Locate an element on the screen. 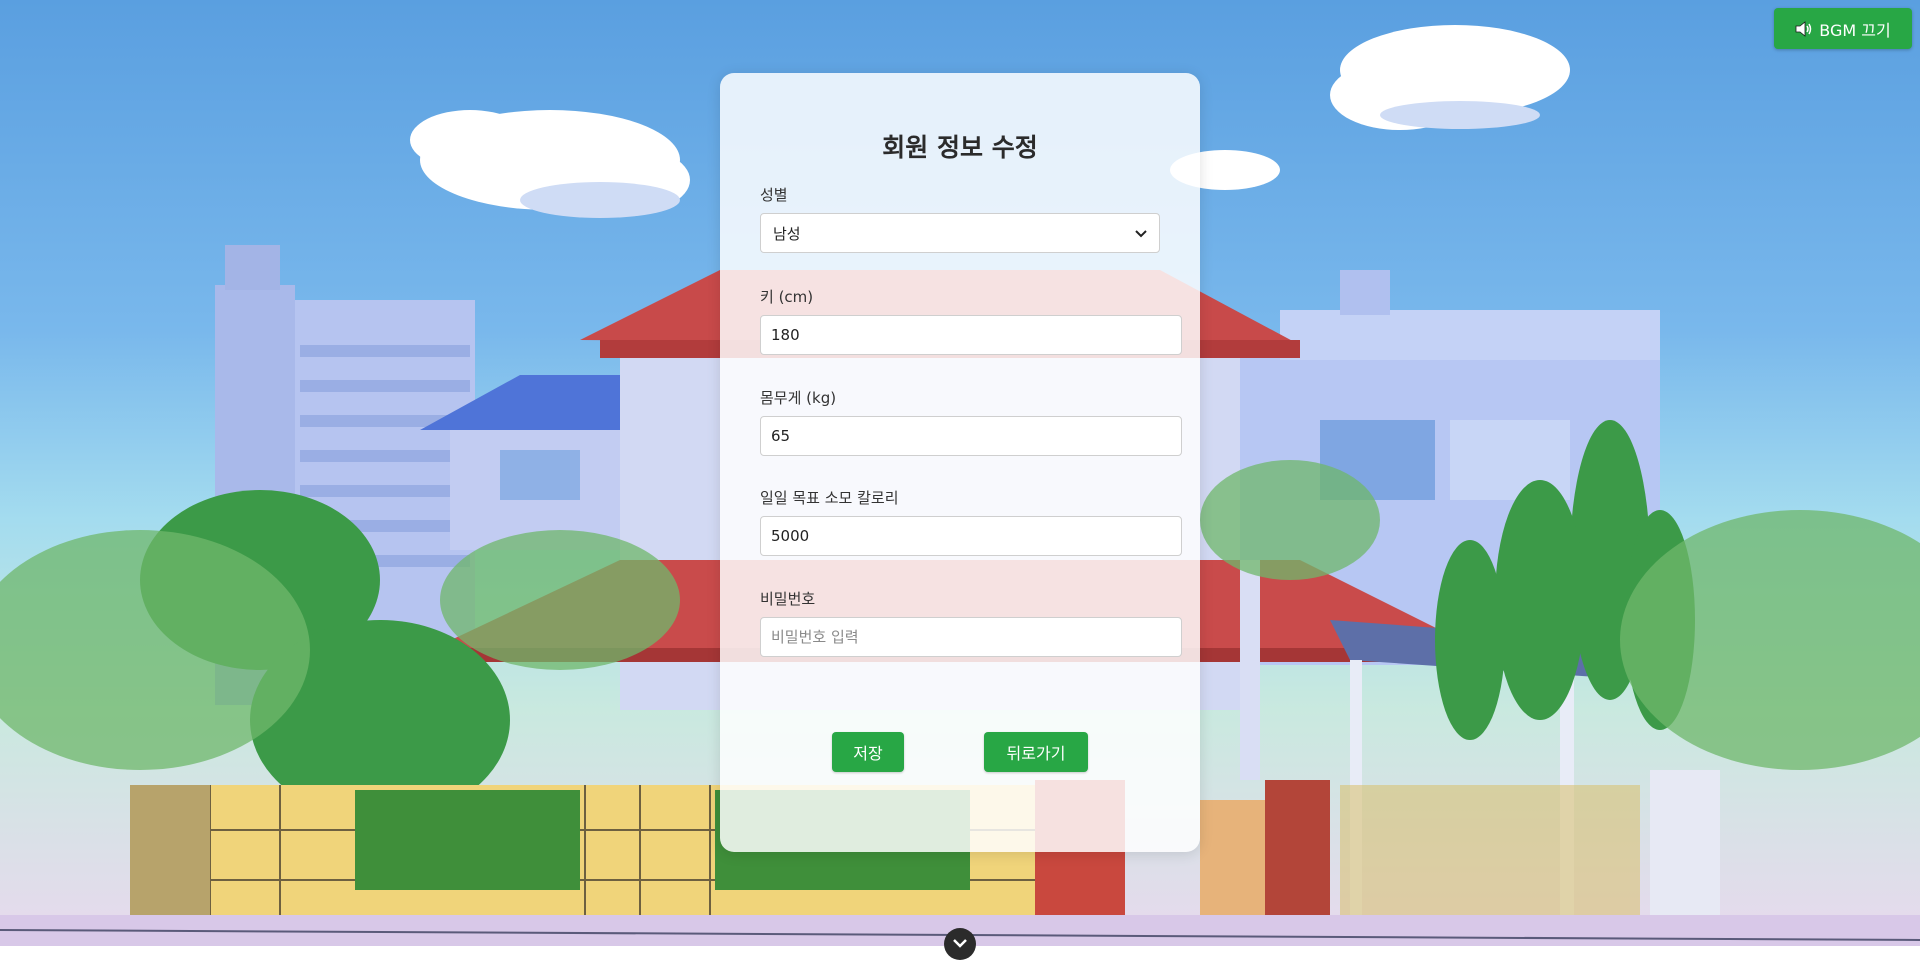 Image resolution: width=1920 pixels, height=960 pixels. height-label: 키 (cm) is located at coordinates (787, 297).